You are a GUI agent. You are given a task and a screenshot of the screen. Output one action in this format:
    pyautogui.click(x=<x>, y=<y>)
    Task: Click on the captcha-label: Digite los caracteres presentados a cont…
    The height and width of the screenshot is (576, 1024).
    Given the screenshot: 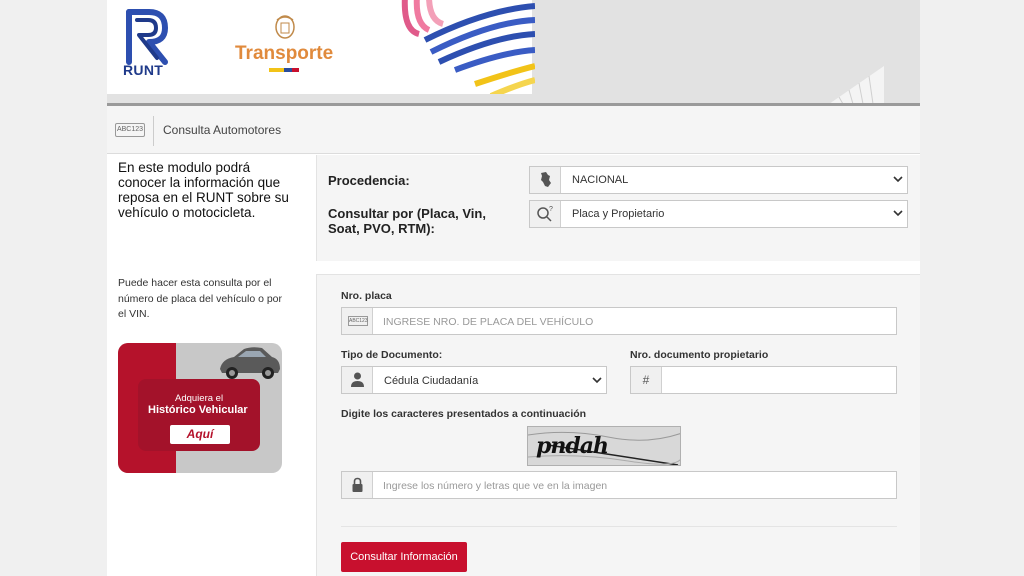 What is the action you would take?
    pyautogui.click(x=464, y=414)
    